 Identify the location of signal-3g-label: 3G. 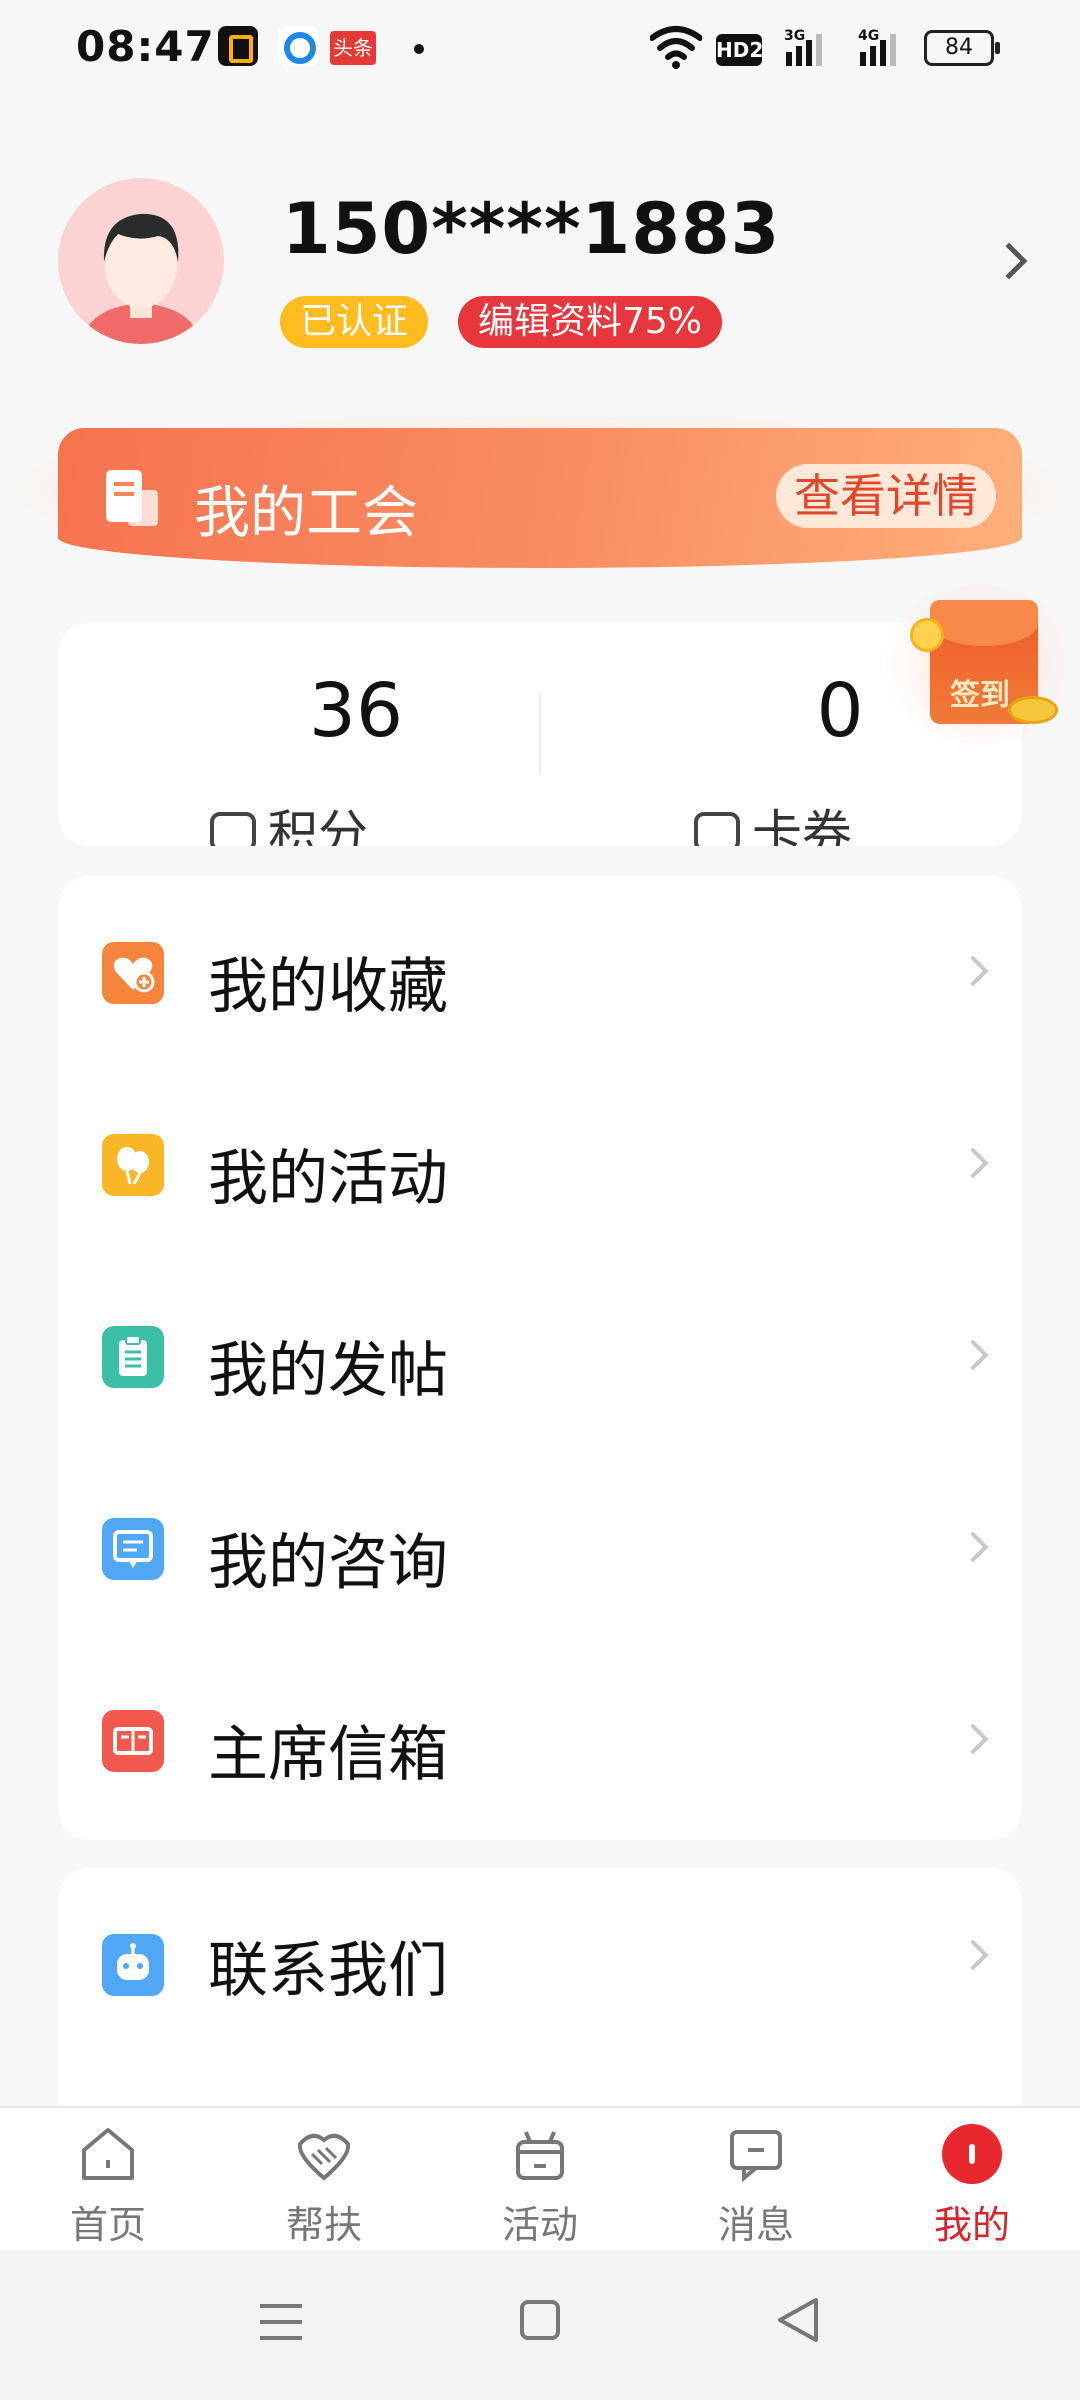
(794, 36).